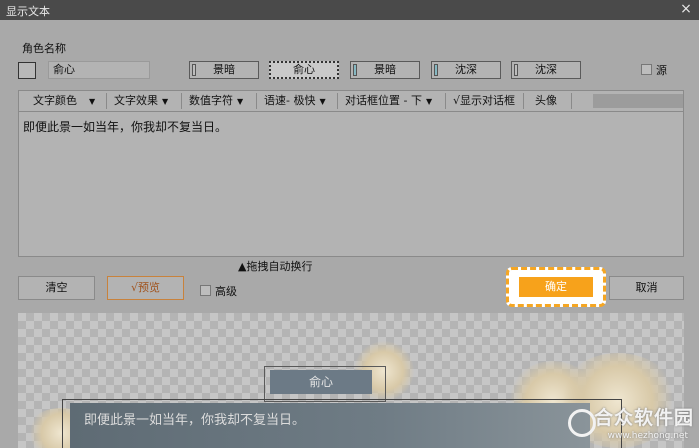 This screenshot has height=448, width=699. Describe the element at coordinates (99, 70) in the screenshot. I see `role-name-input: 俞心` at that location.